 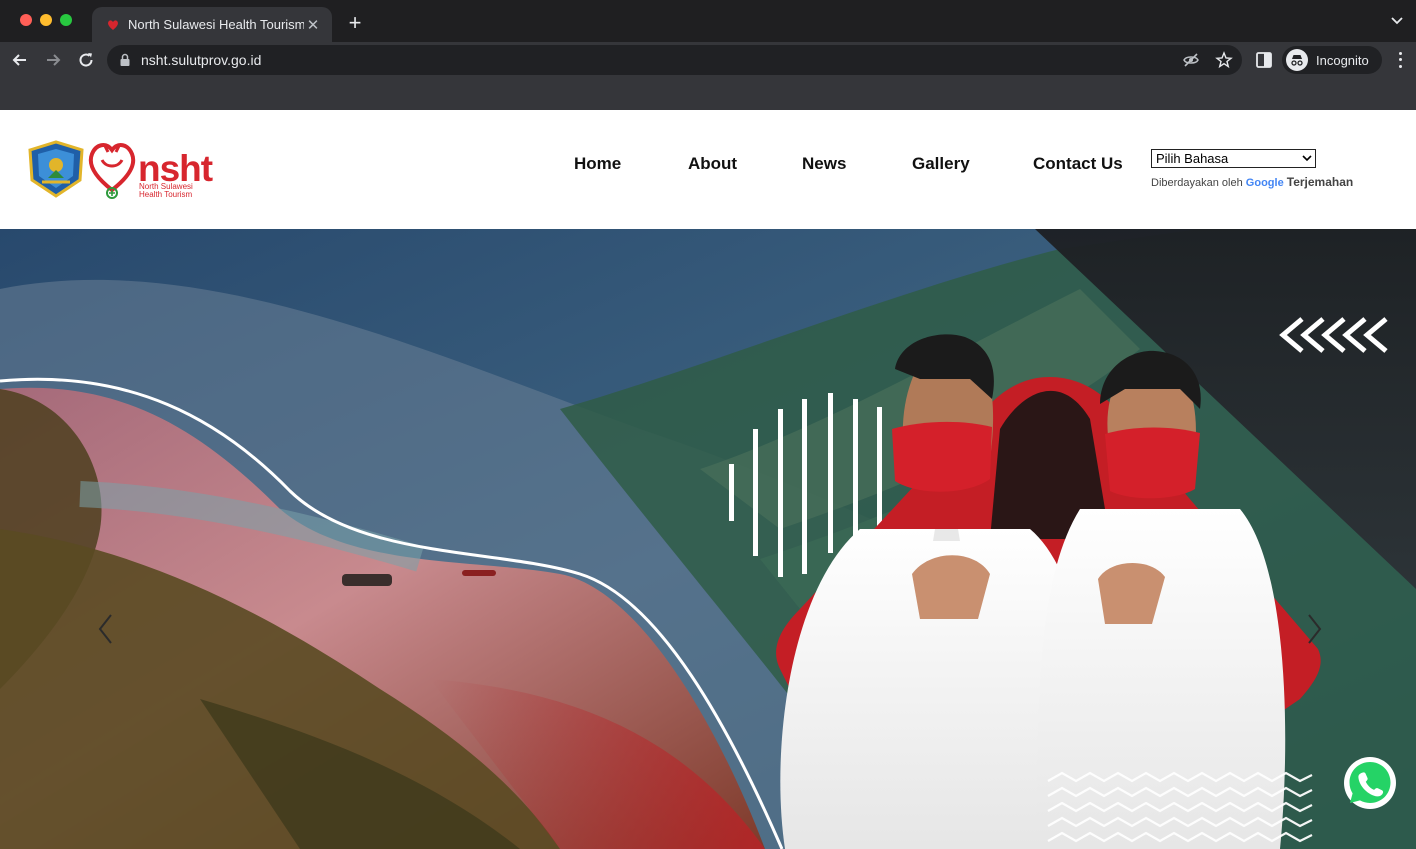 What do you see at coordinates (1342, 60) in the screenshot?
I see `incognito-label: Incognito` at bounding box center [1342, 60].